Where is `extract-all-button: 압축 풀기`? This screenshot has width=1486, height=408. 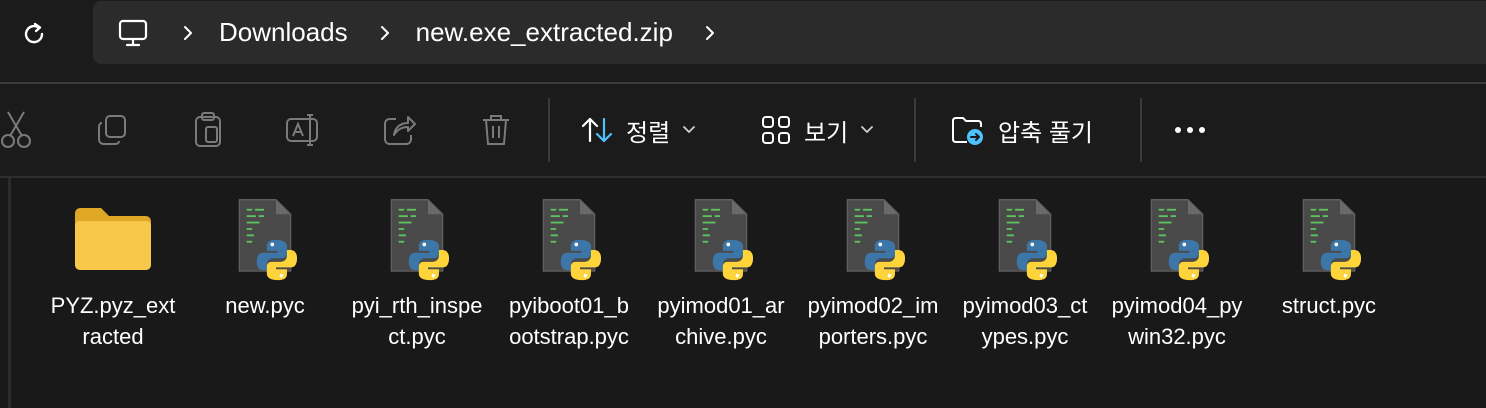
extract-all-button: 압축 풀기 is located at coordinates (1021, 130).